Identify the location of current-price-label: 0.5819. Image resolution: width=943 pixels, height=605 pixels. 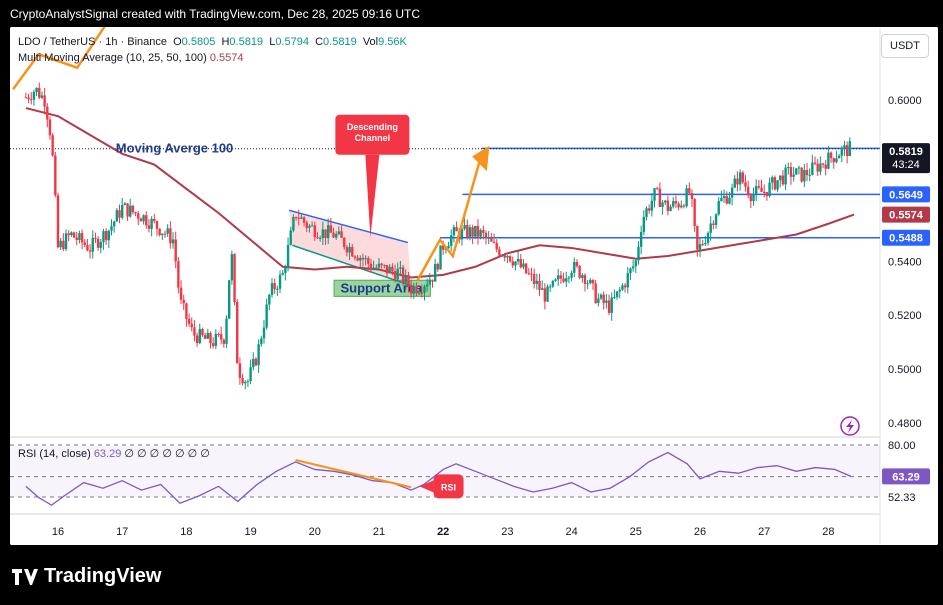
(906, 152).